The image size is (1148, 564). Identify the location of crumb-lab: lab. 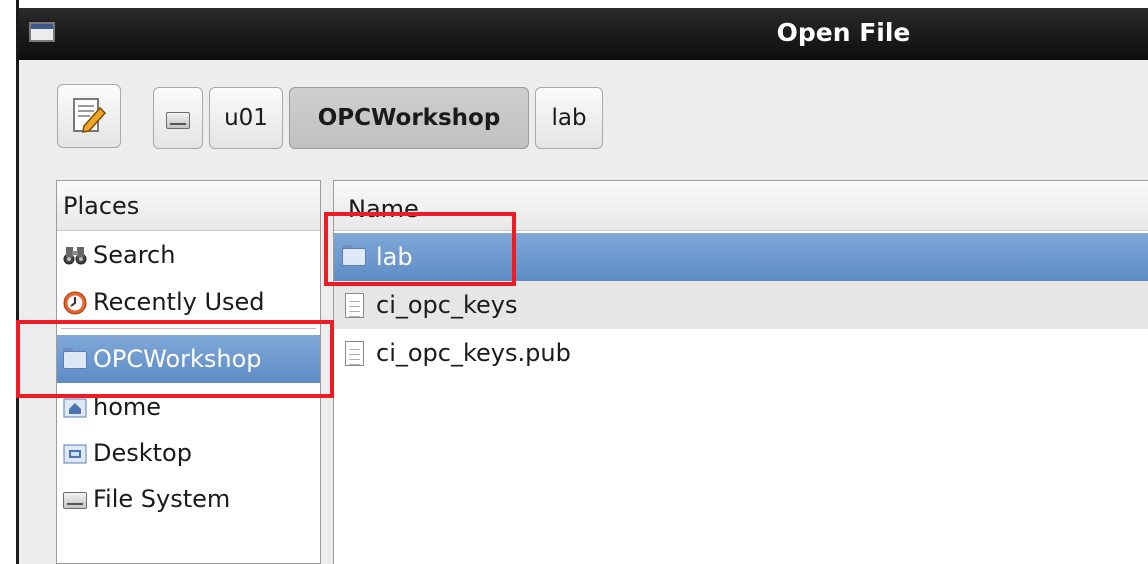
(569, 118).